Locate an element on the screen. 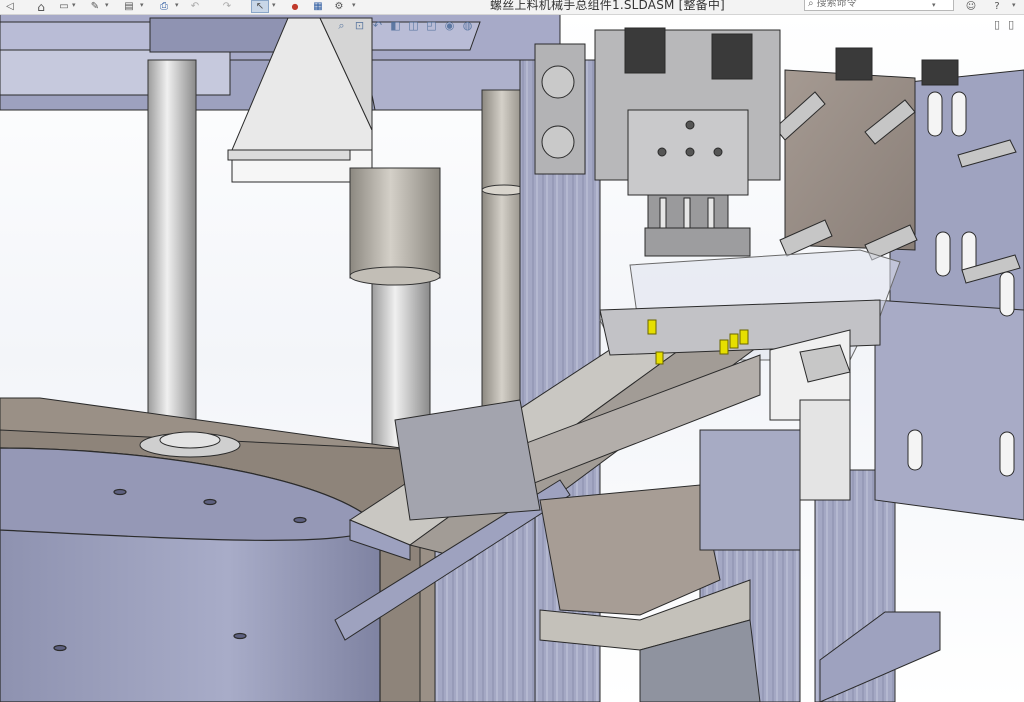  new-document-icon: ▭ is located at coordinates (64, 6).